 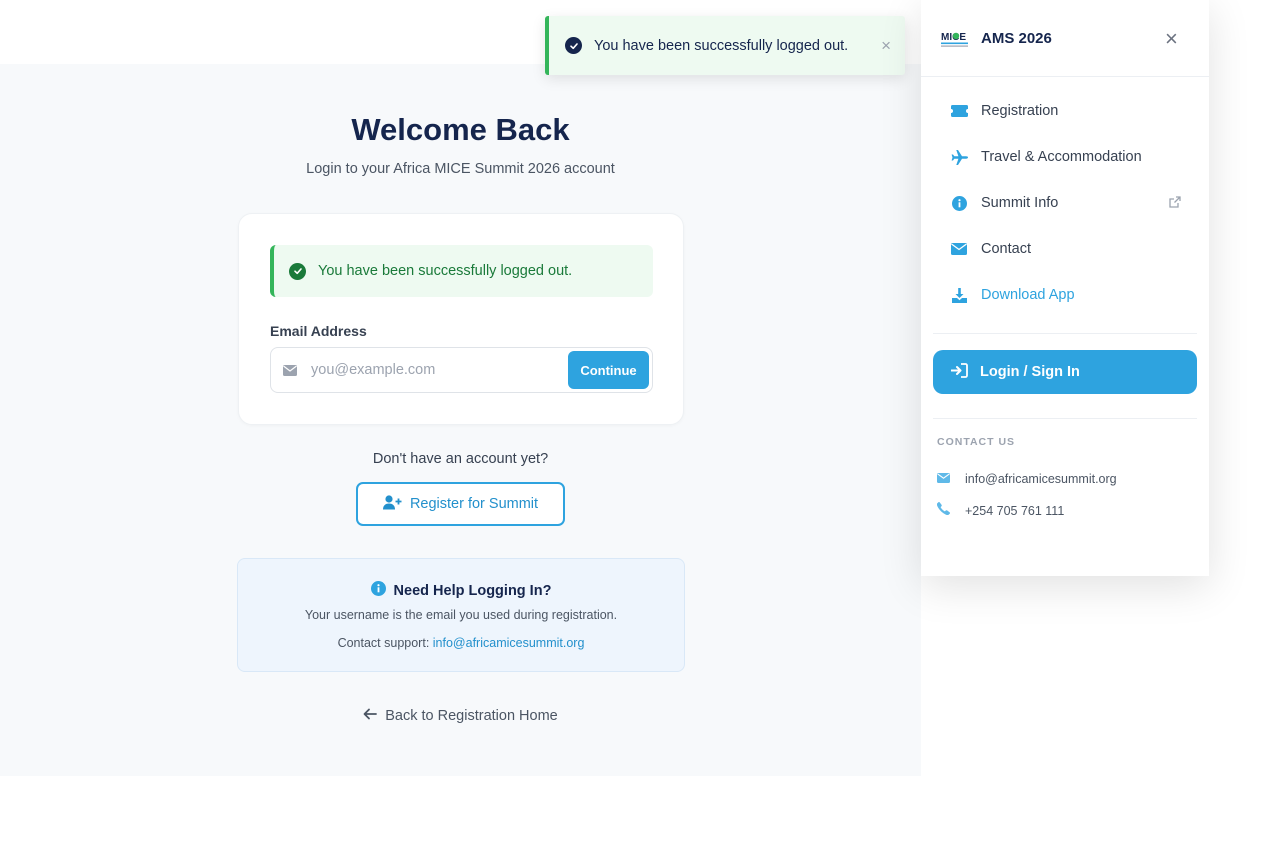 I want to click on toast-notification: You have been successfully logged out. ×, so click(x=725, y=45).